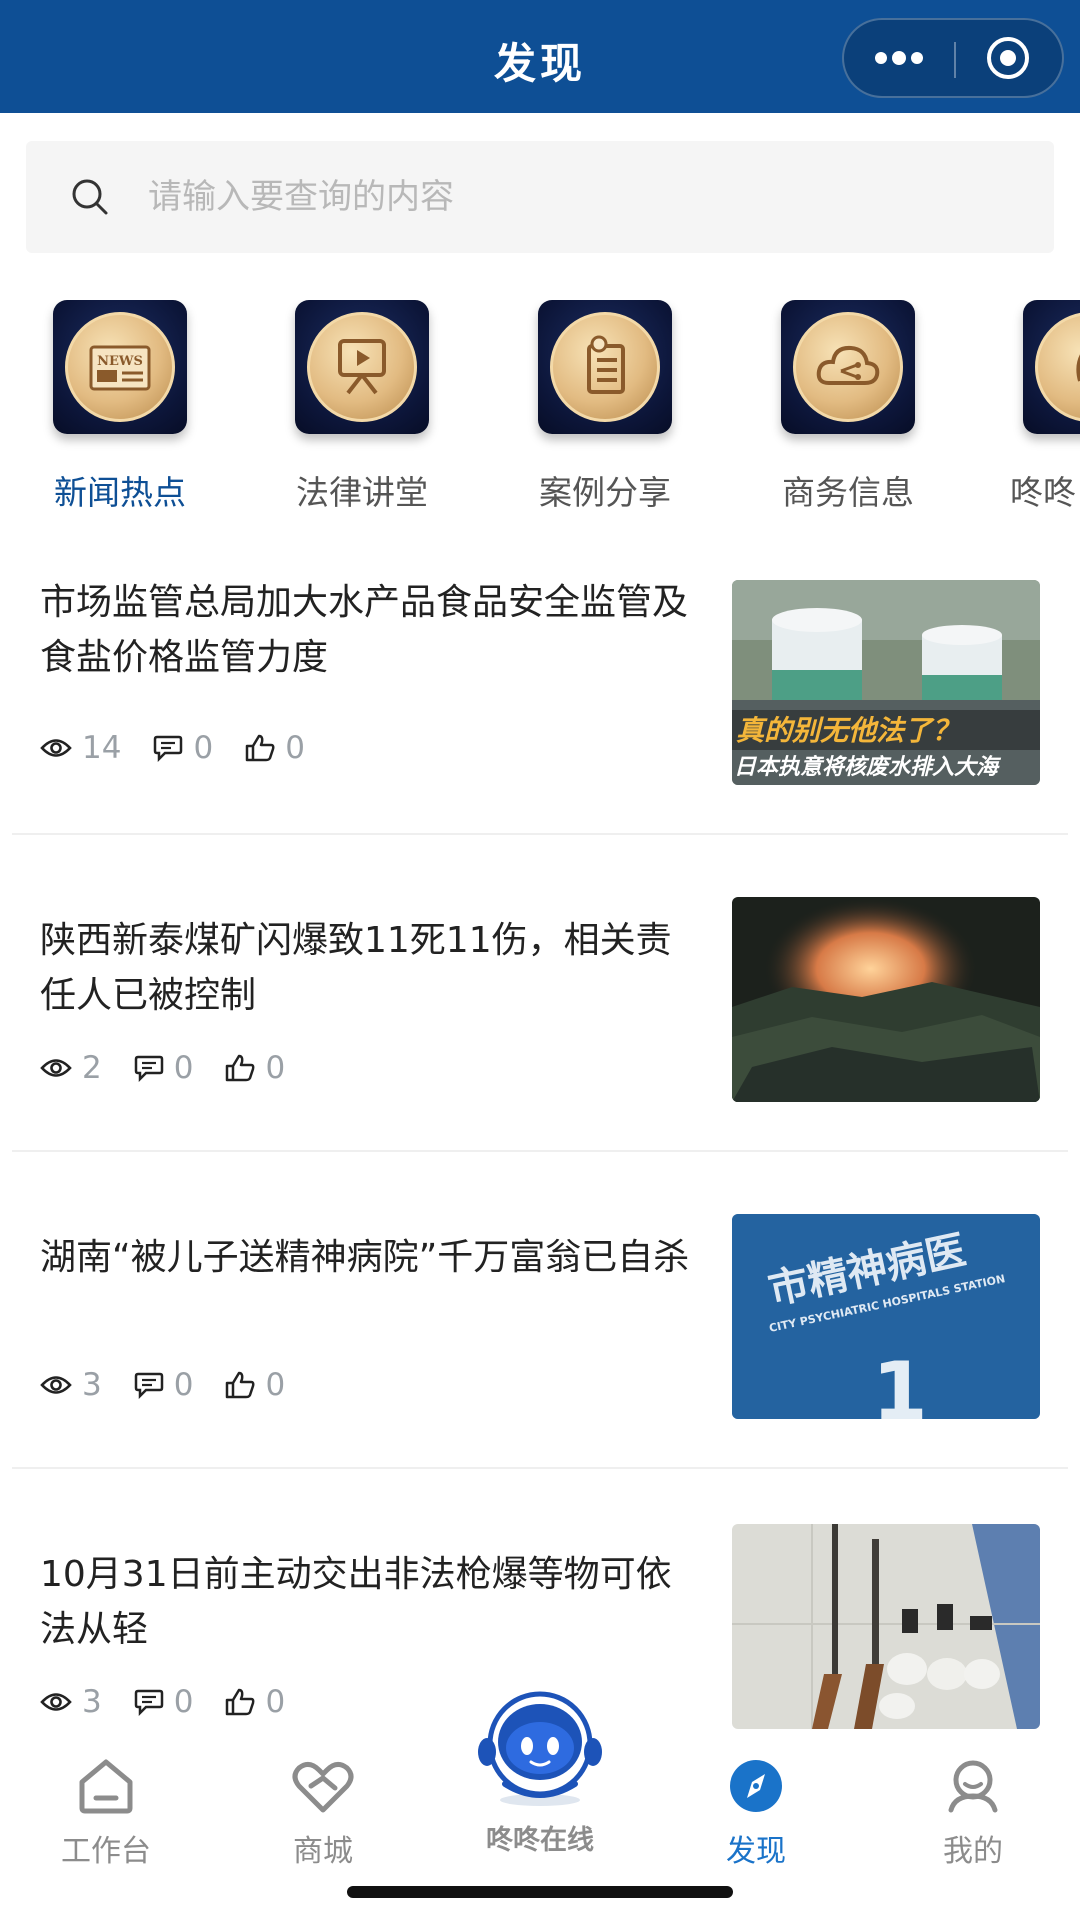  Describe the element at coordinates (80, 748) in the screenshot. I see `views-stat: 14` at that location.